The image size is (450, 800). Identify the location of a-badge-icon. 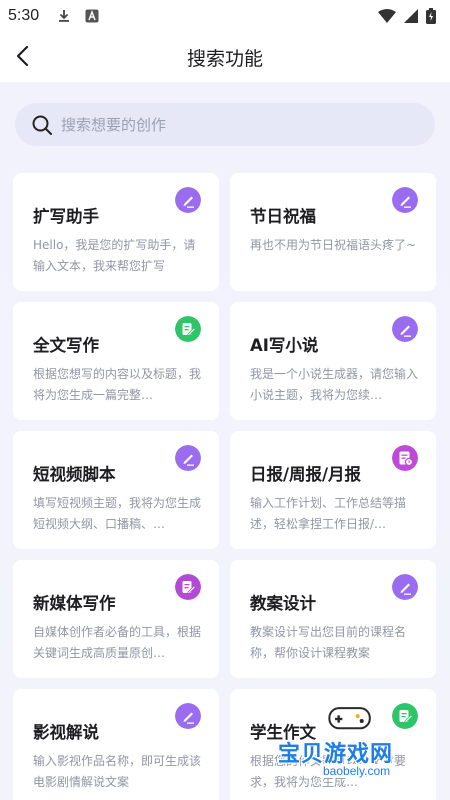
(92, 16).